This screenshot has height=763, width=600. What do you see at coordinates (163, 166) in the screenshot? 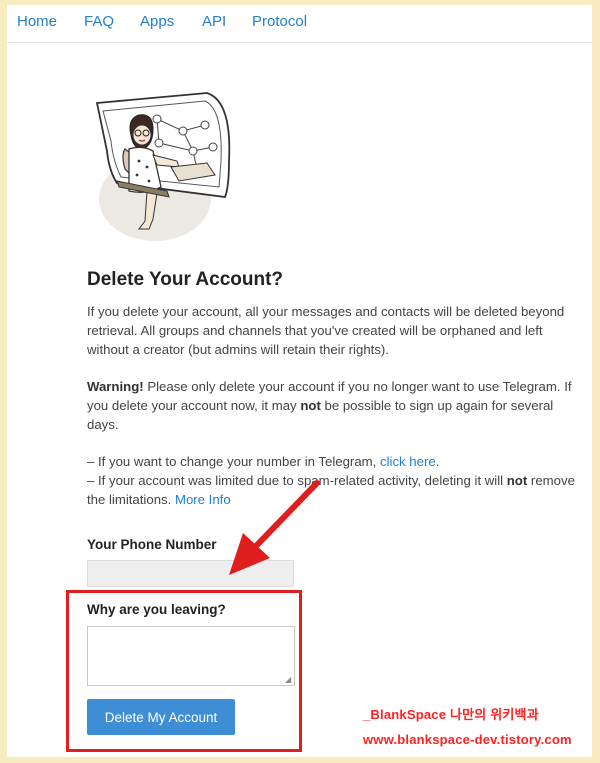
I see `woman-at-desk-illustration` at bounding box center [163, 166].